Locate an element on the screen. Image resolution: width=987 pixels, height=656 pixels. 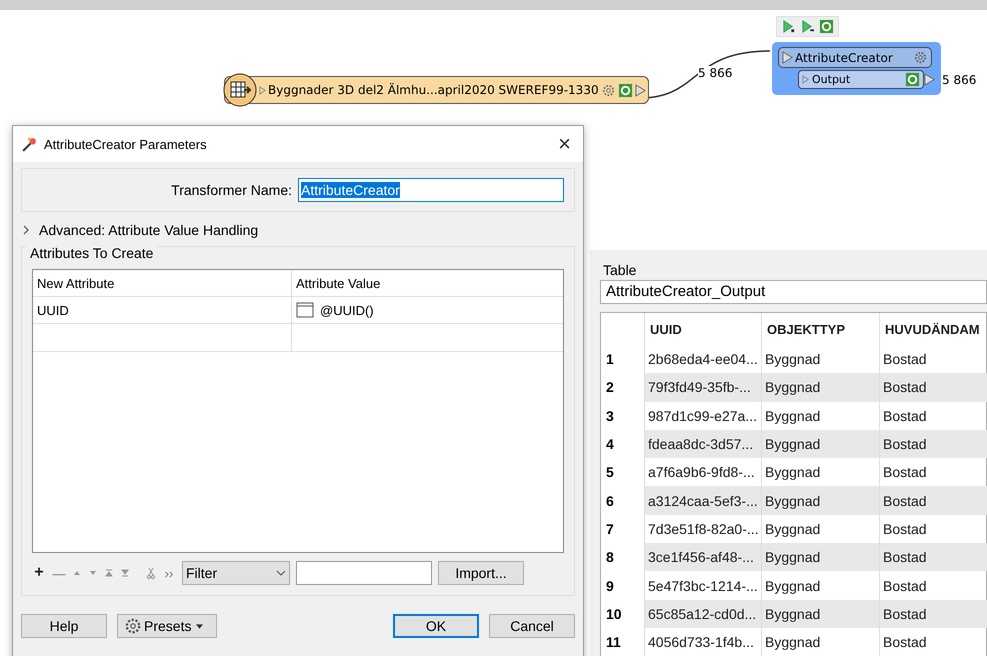
dropdown-caret-icon is located at coordinates (281, 573).